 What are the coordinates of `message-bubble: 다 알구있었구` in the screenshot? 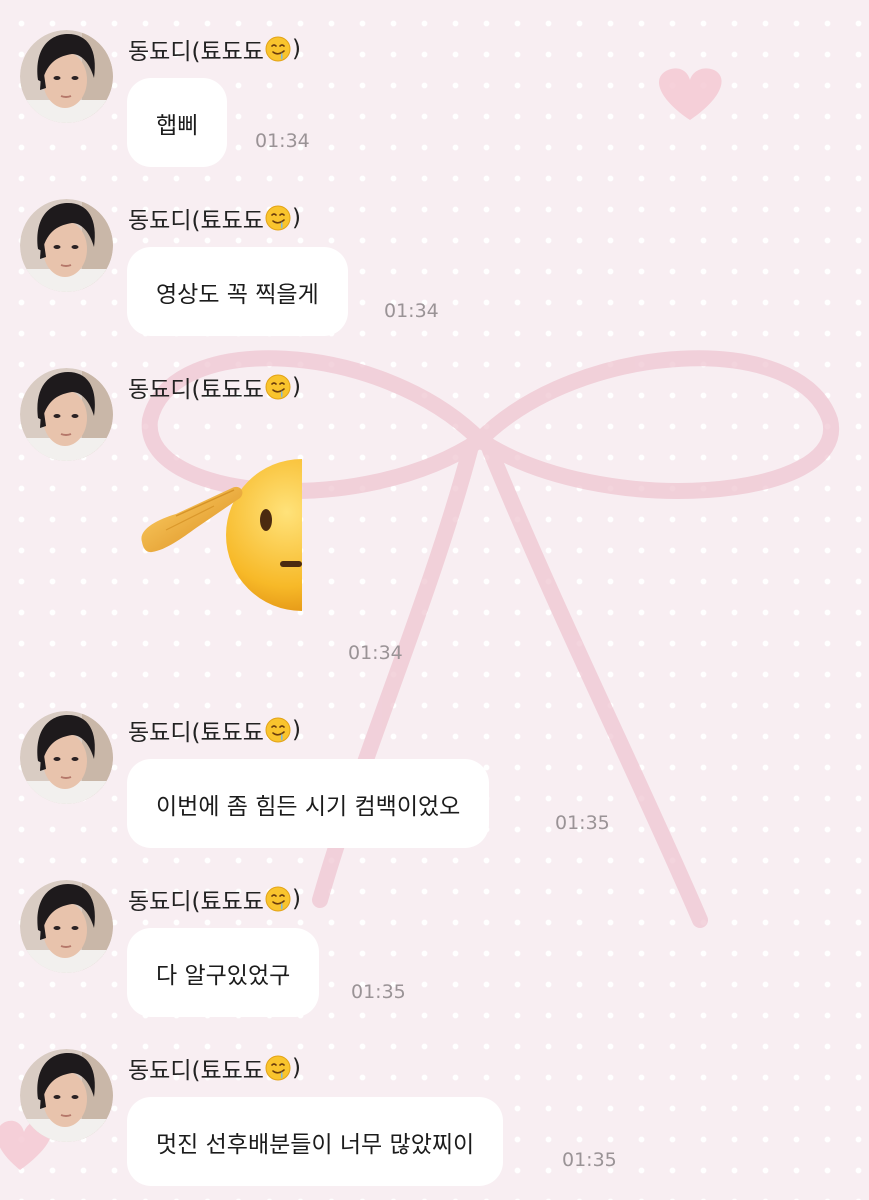 It's located at (223, 972).